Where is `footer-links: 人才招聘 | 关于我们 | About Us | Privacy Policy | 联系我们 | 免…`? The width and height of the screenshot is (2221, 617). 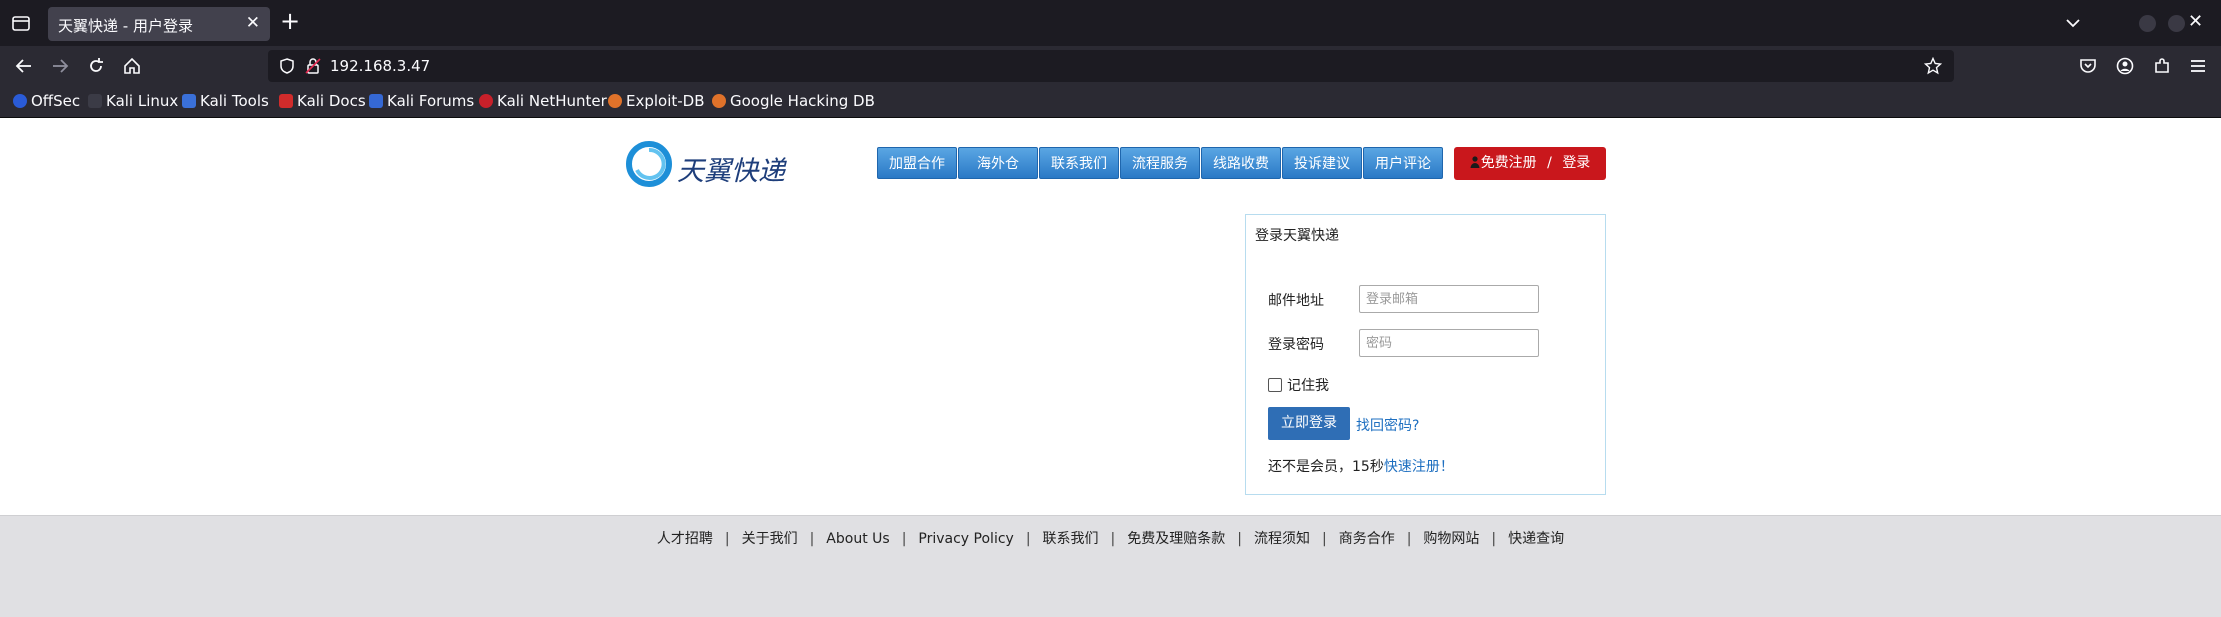
footer-links: 人才招聘 | 关于我们 | About Us | Privacy Policy | 联系我们 | 免… is located at coordinates (1110, 538).